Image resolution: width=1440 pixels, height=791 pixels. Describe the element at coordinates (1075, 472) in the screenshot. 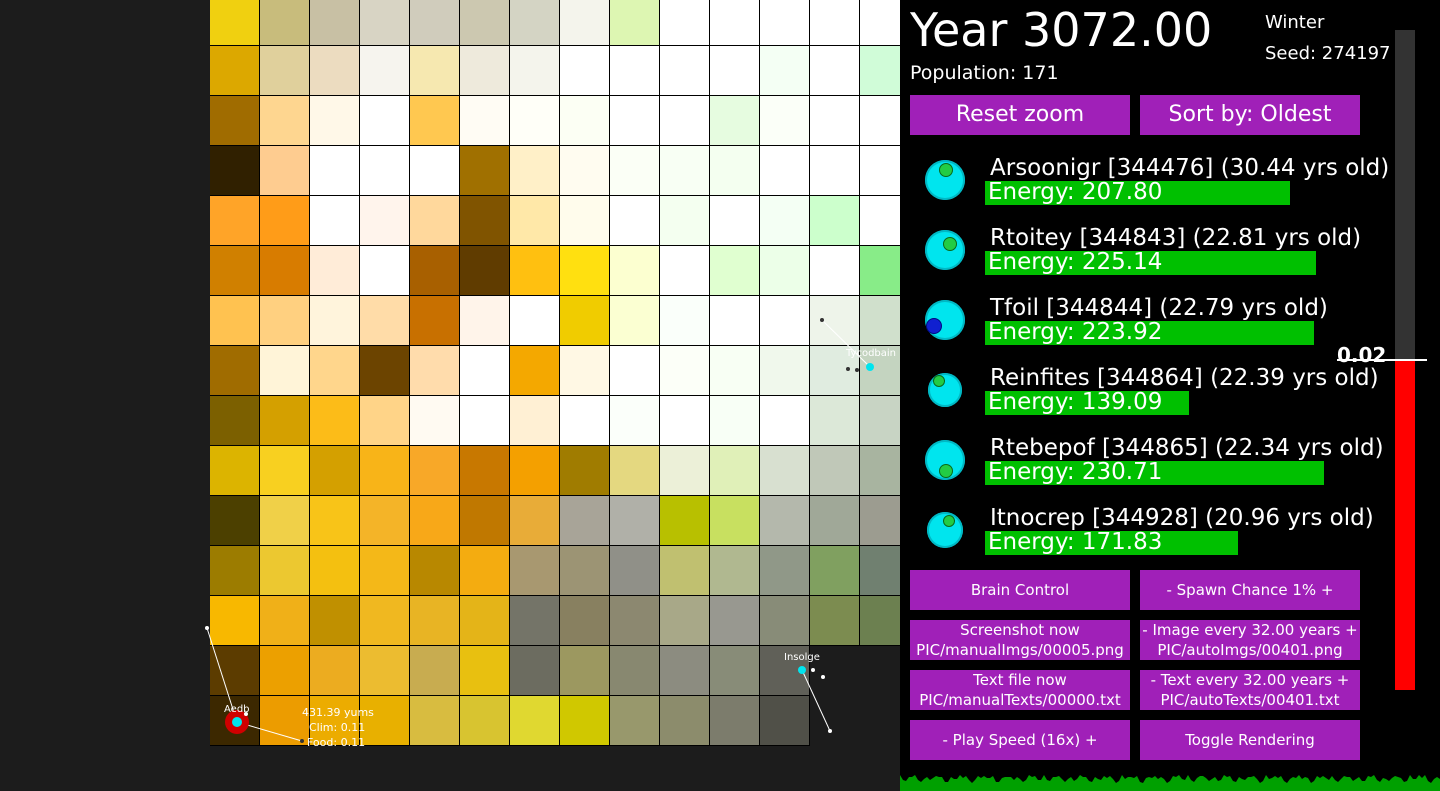

I see `creature-energy: Energy: 230.71` at that location.